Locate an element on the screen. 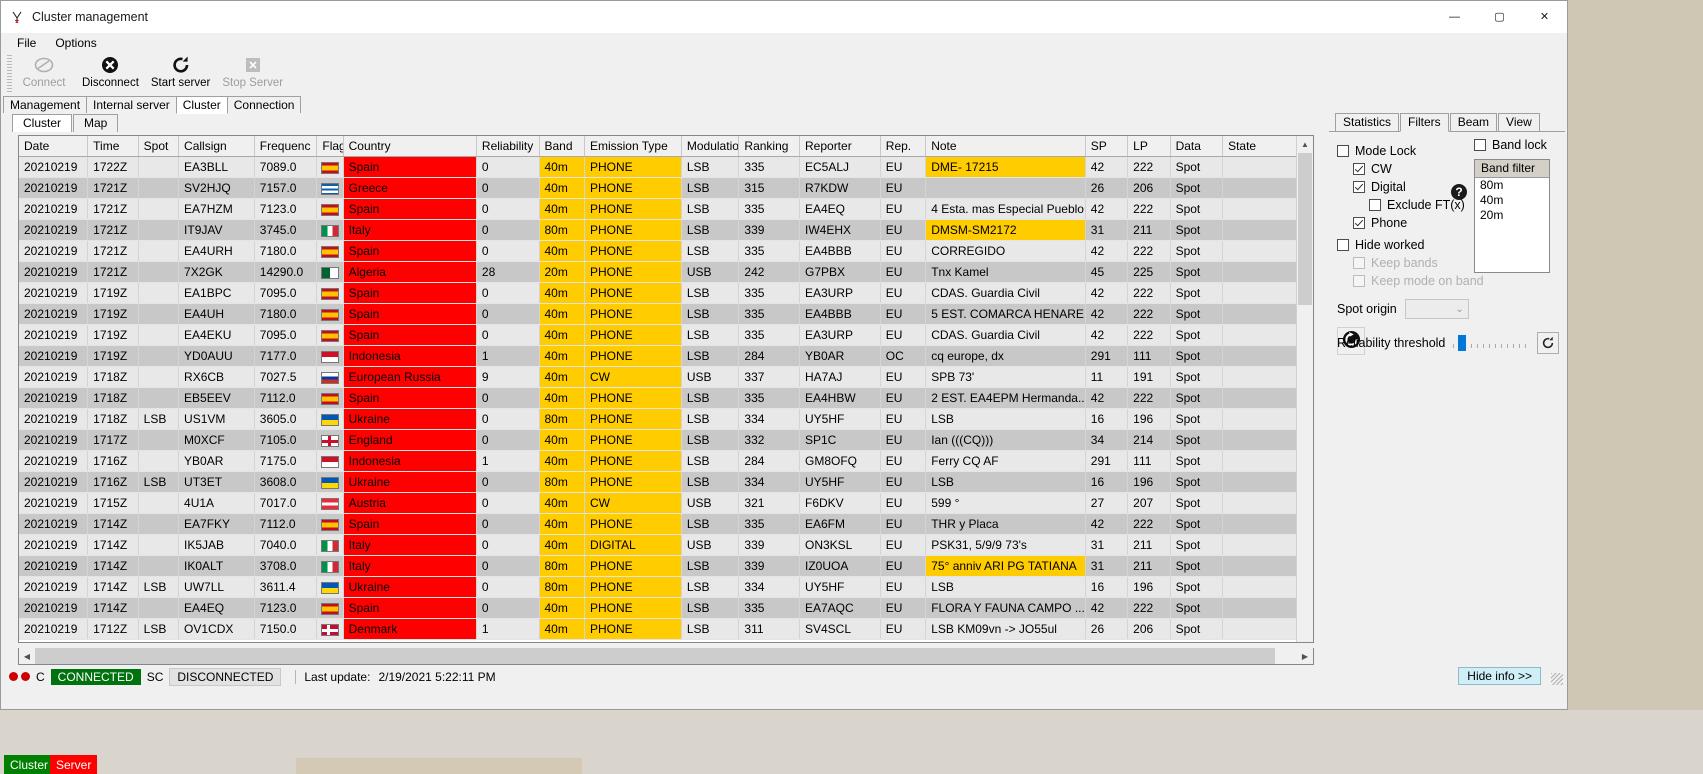 Image resolution: width=1703 pixels, height=774 pixels. horizontal-scroll-thumb is located at coordinates (655, 656).